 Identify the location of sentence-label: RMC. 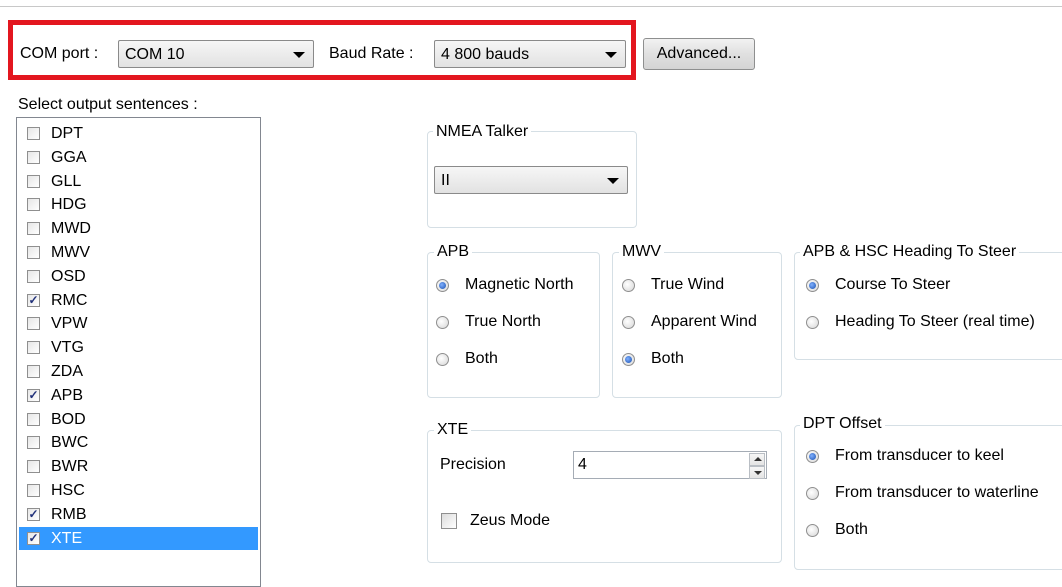
(69, 300).